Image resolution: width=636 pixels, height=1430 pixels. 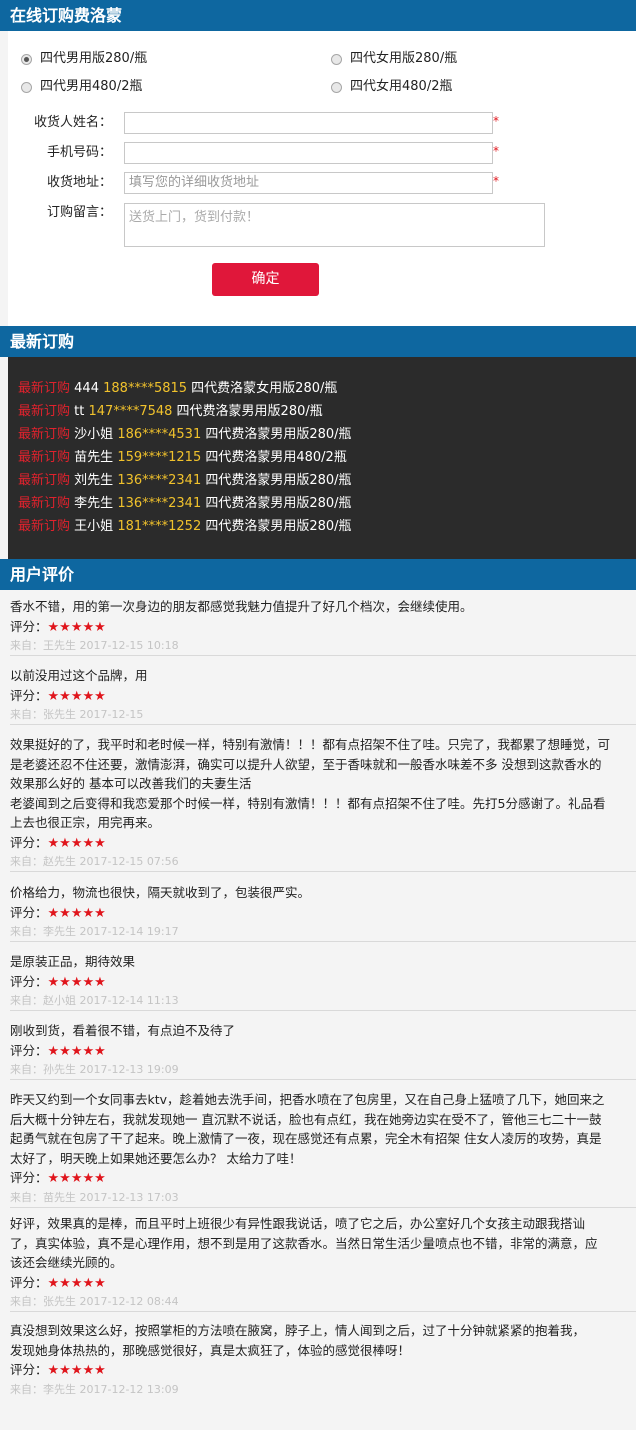 What do you see at coordinates (94, 861) in the screenshot?
I see `review-source: 来自：赵先生 2017-12-15 07:56` at bounding box center [94, 861].